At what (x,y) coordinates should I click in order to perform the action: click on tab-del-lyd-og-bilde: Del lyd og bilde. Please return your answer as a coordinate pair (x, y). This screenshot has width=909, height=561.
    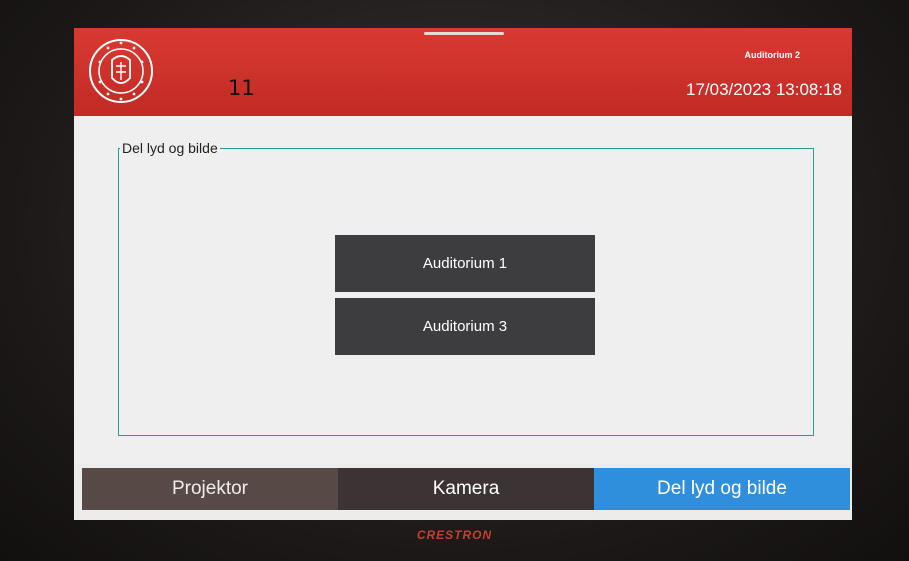
    Looking at the image, I should click on (722, 489).